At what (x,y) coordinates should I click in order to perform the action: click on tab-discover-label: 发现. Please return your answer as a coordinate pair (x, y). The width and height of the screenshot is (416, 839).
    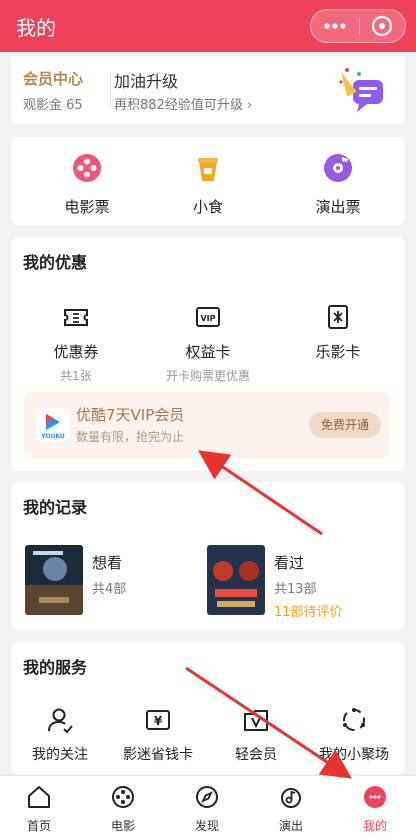
    Looking at the image, I should click on (206, 826).